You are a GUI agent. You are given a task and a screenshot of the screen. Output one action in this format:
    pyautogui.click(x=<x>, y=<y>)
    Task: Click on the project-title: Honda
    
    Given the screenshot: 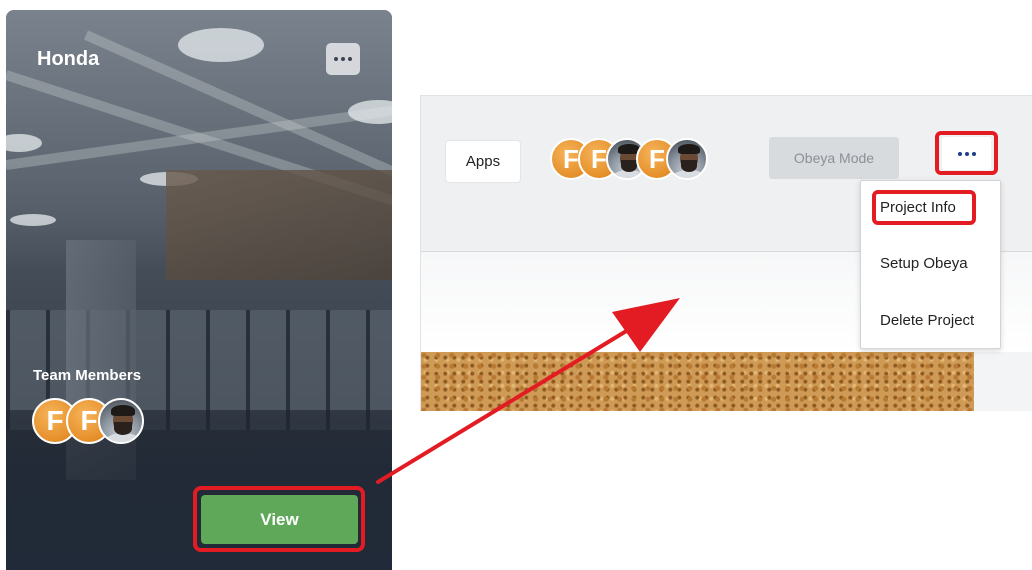 What is the action you would take?
    pyautogui.click(x=68, y=59)
    